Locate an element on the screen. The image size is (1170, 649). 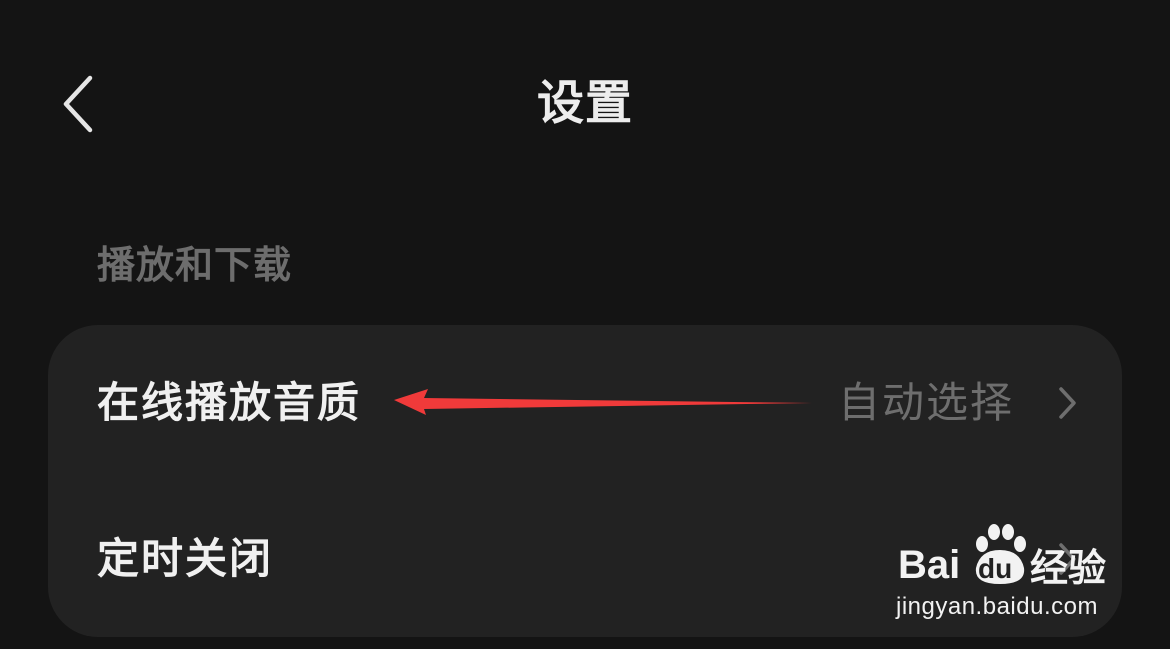
section-header: 播放和下载 is located at coordinates (195, 265).